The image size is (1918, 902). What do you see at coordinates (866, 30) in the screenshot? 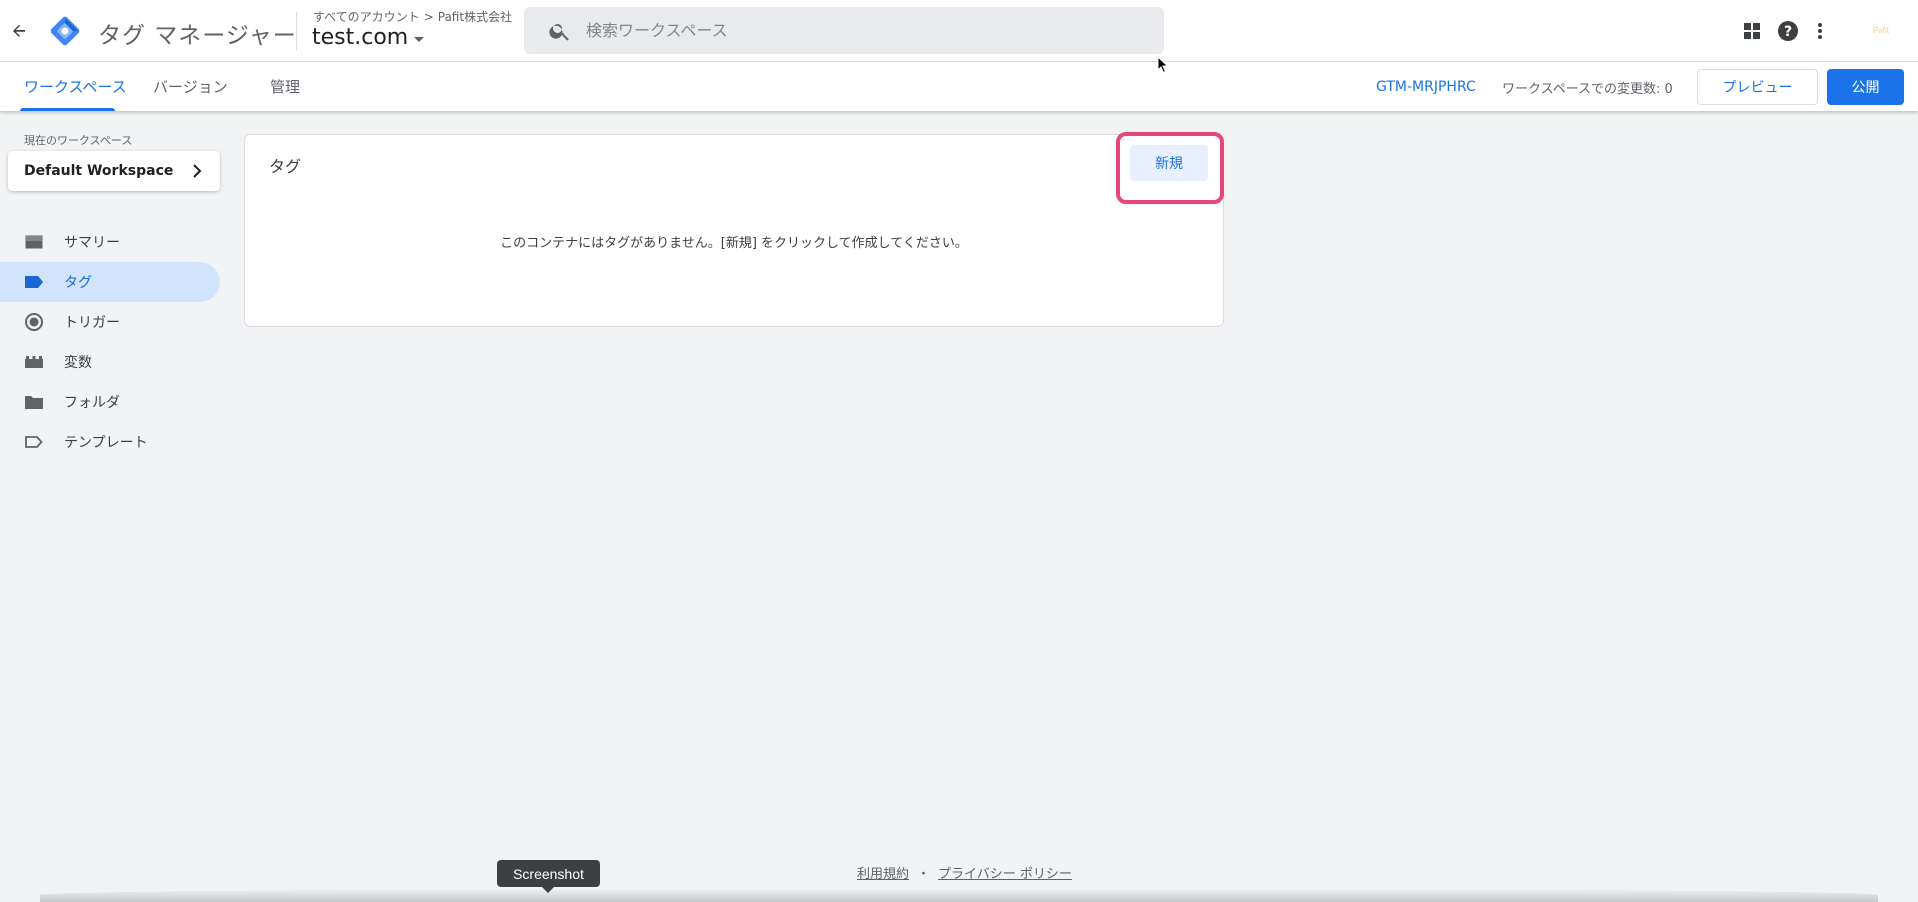
I see `search-input` at bounding box center [866, 30].